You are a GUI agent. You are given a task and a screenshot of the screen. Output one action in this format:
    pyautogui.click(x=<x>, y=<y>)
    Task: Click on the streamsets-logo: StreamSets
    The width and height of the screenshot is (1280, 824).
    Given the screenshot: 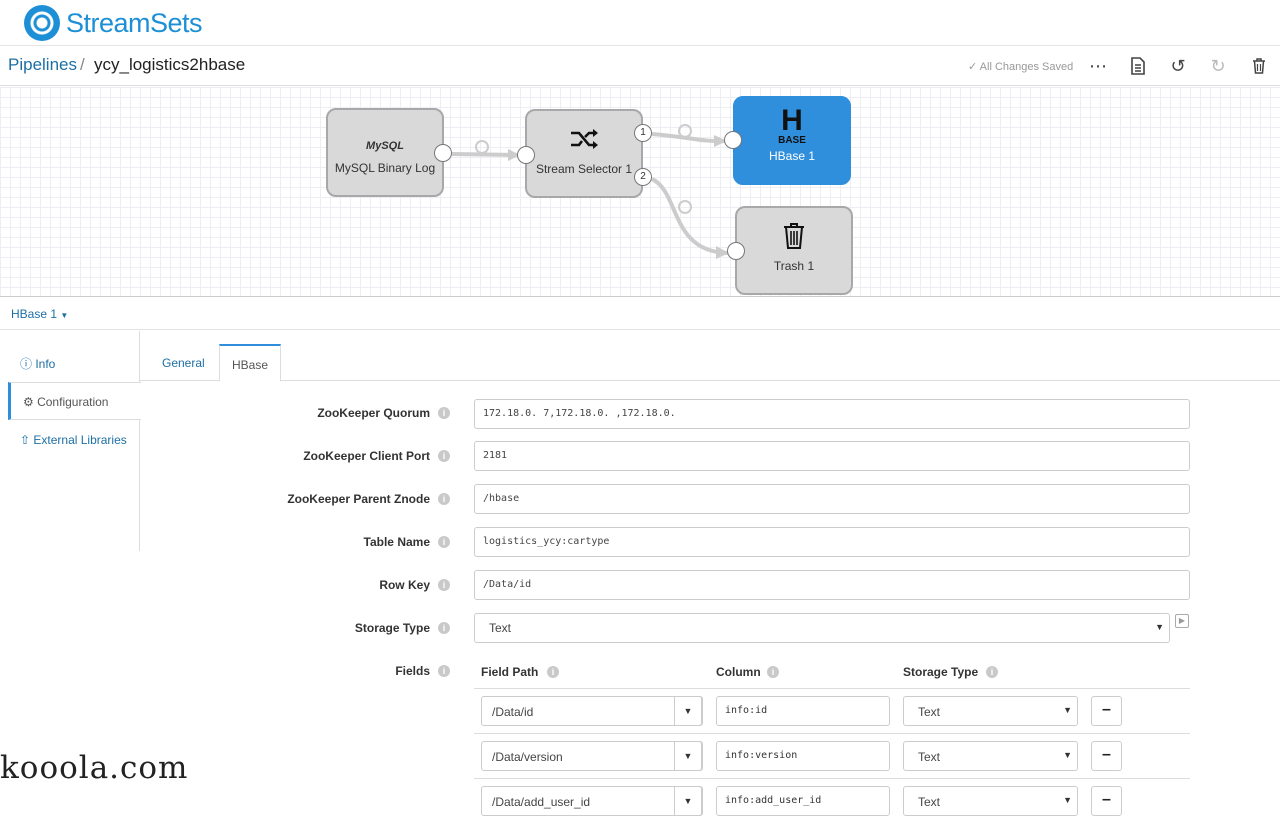 What is the action you would take?
    pyautogui.click(x=113, y=23)
    